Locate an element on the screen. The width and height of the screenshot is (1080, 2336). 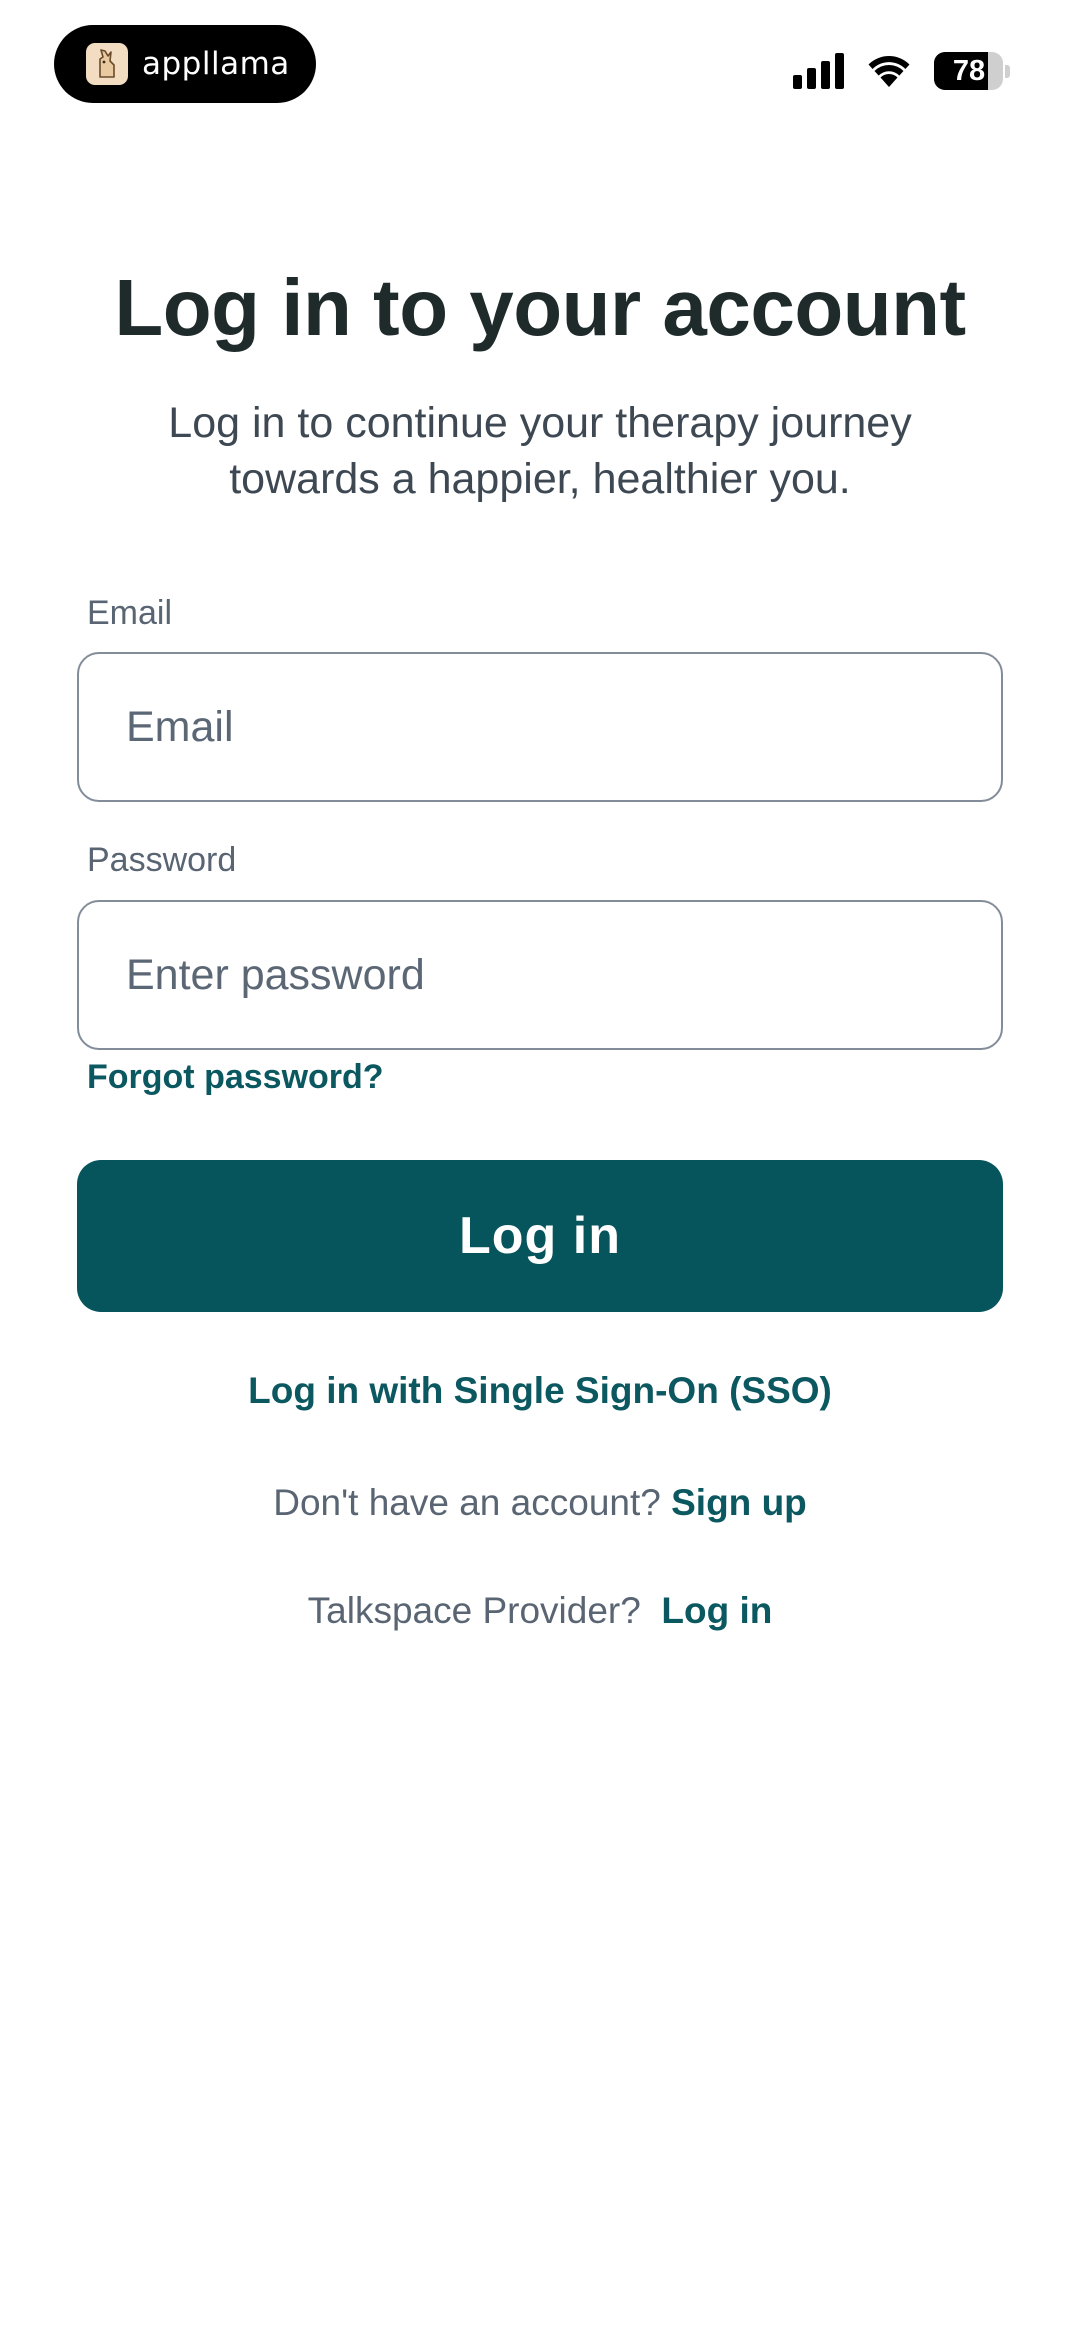
battery-percent: 78 is located at coordinates (969, 70).